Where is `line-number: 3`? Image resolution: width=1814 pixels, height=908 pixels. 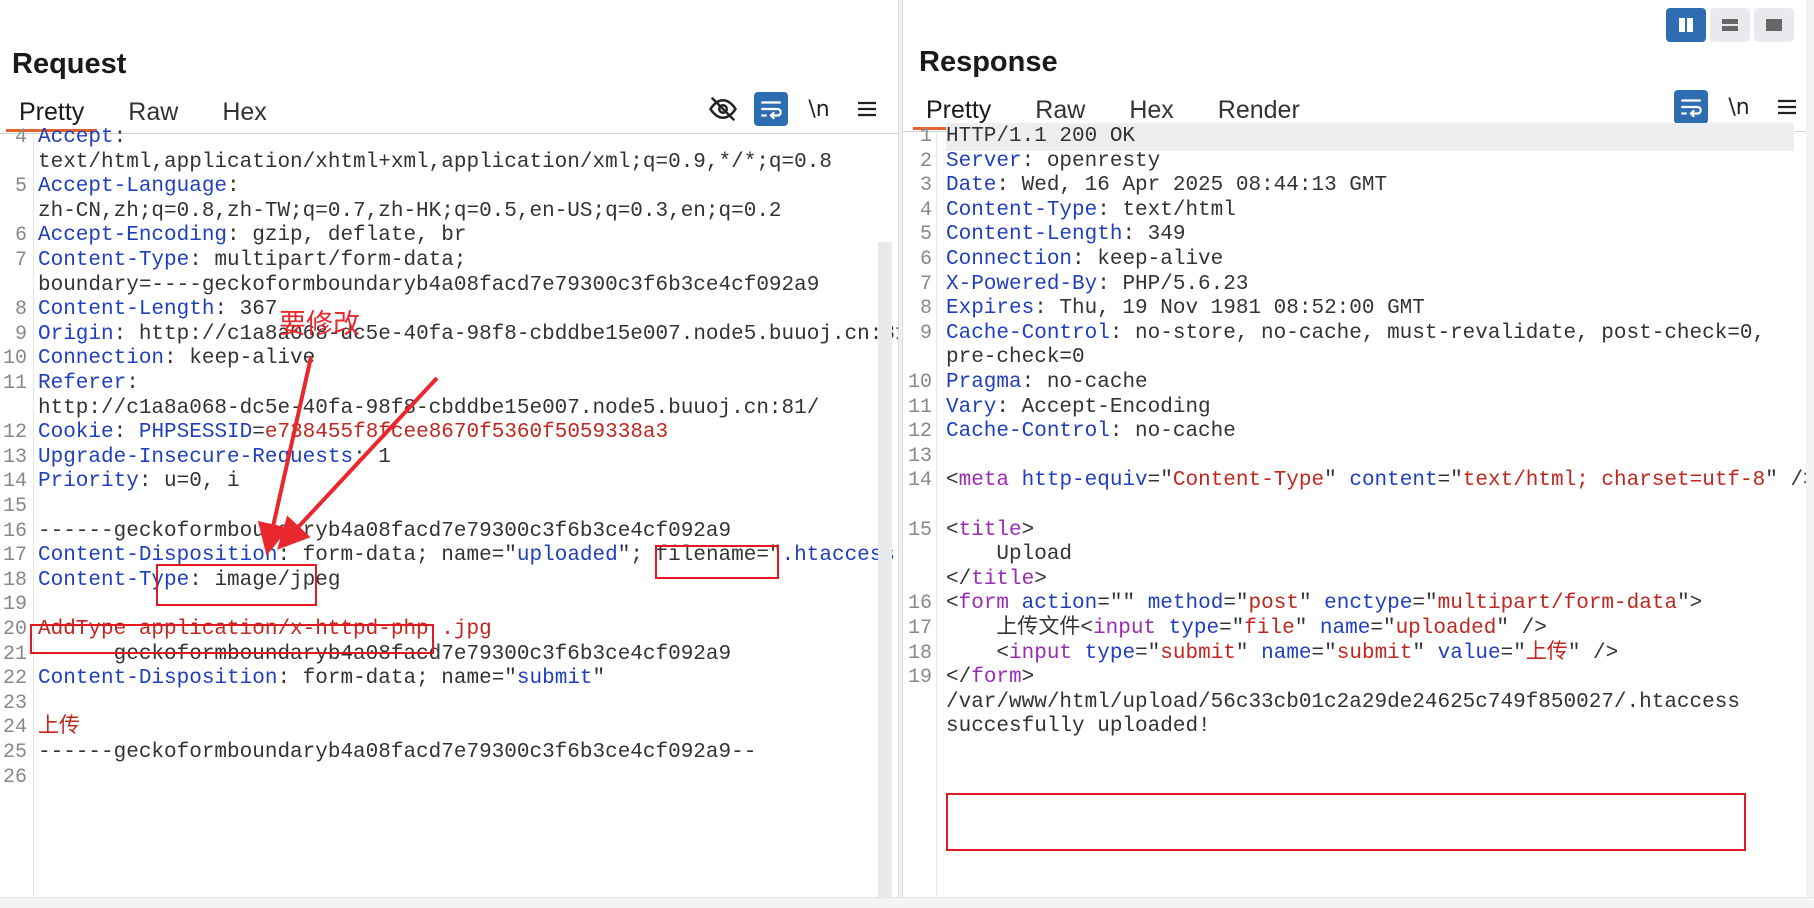 line-number: 3 is located at coordinates (925, 186).